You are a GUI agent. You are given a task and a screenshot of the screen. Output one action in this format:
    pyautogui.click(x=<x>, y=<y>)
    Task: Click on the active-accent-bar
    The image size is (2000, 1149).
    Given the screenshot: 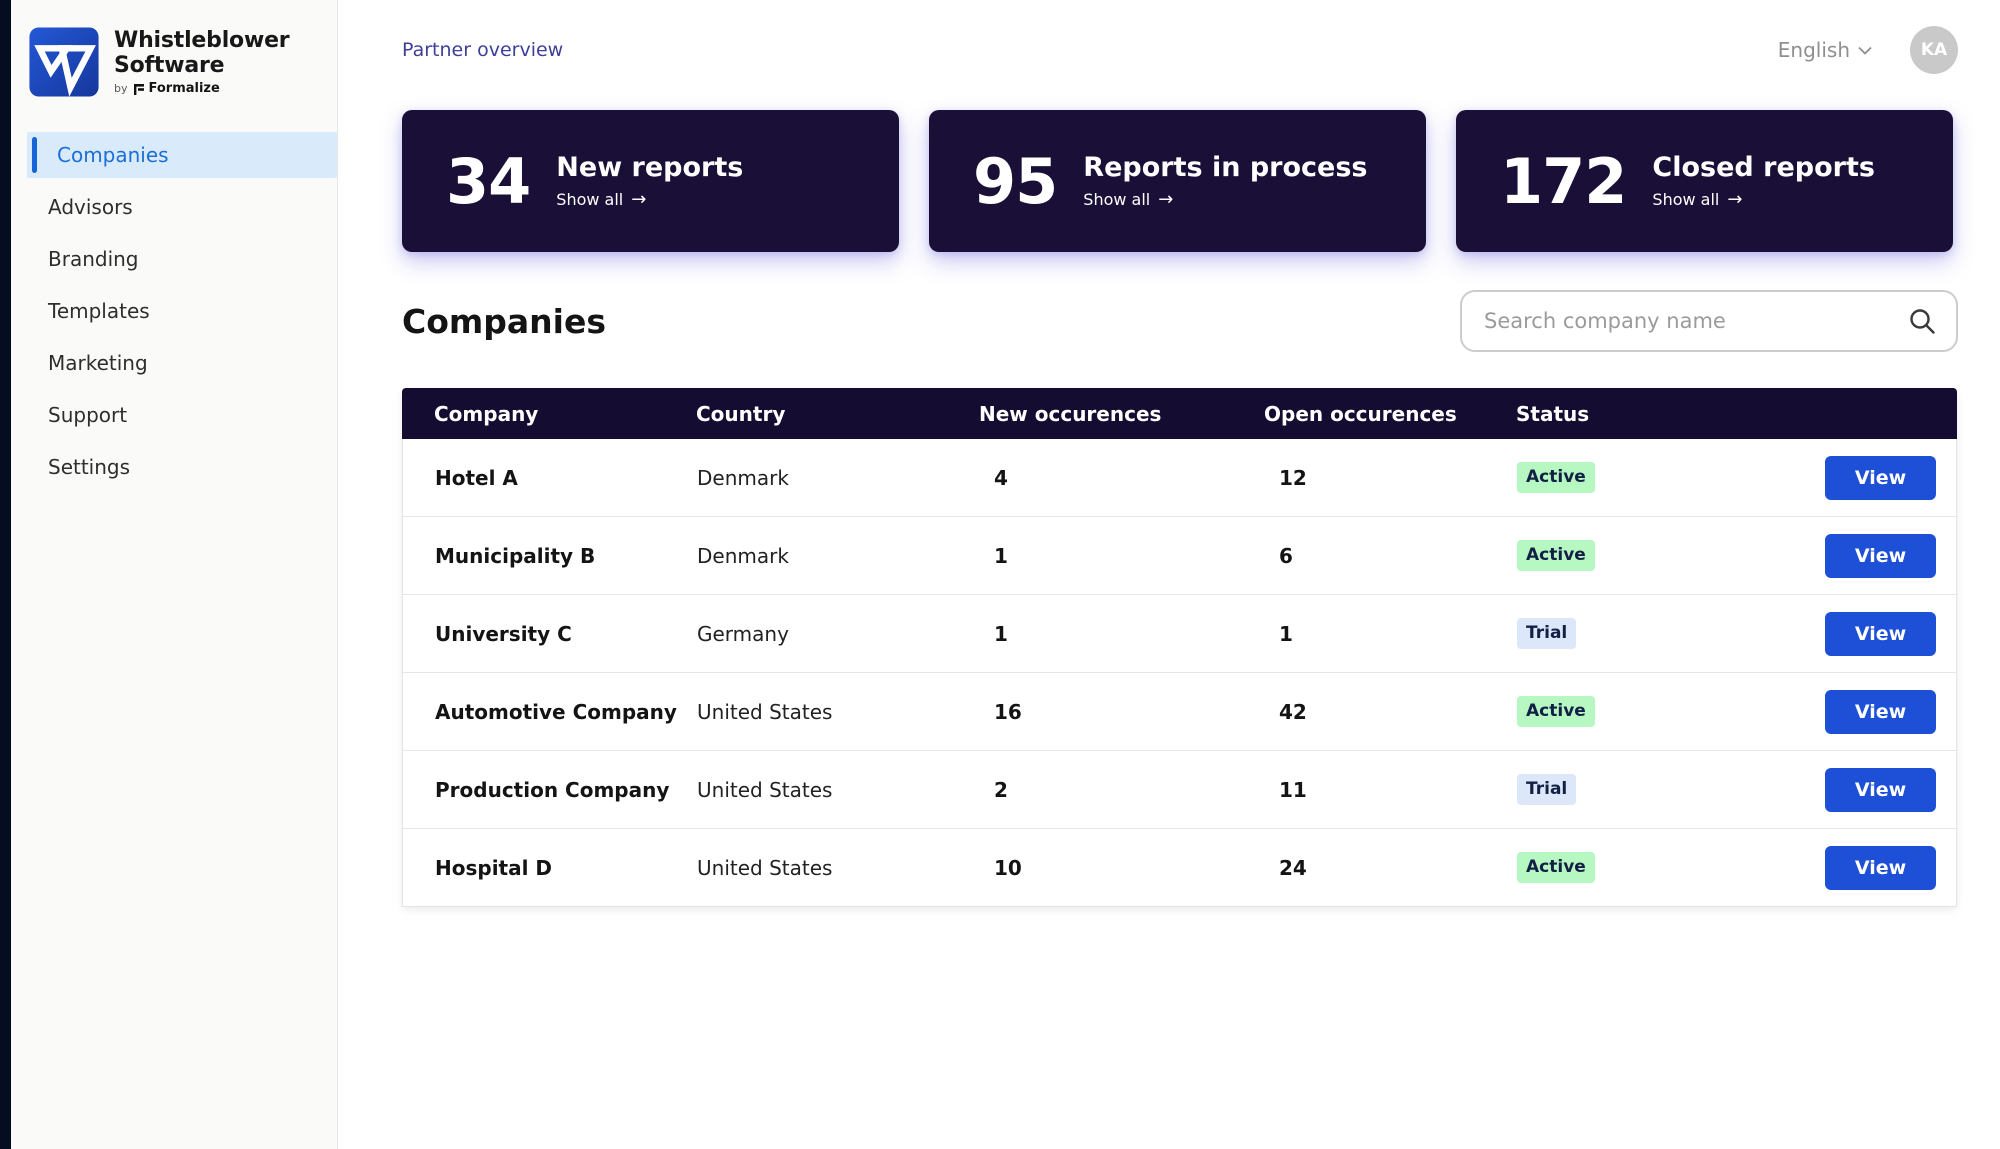 What is the action you would take?
    pyautogui.click(x=34, y=155)
    